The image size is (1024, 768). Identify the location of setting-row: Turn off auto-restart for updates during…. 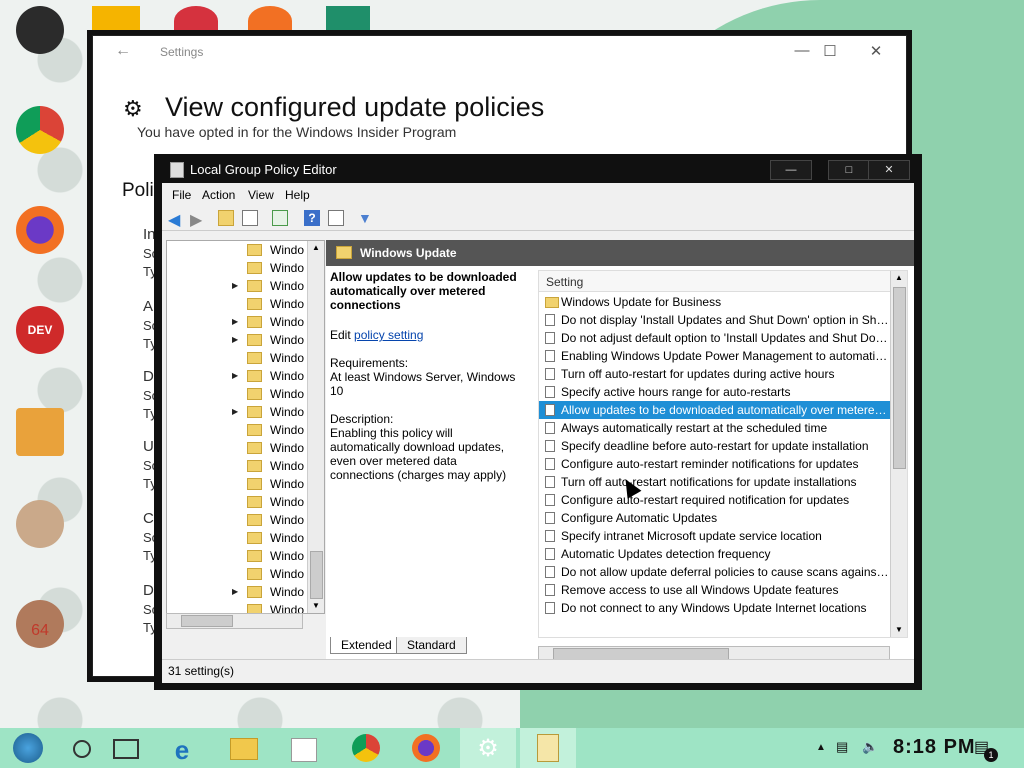
(715, 374).